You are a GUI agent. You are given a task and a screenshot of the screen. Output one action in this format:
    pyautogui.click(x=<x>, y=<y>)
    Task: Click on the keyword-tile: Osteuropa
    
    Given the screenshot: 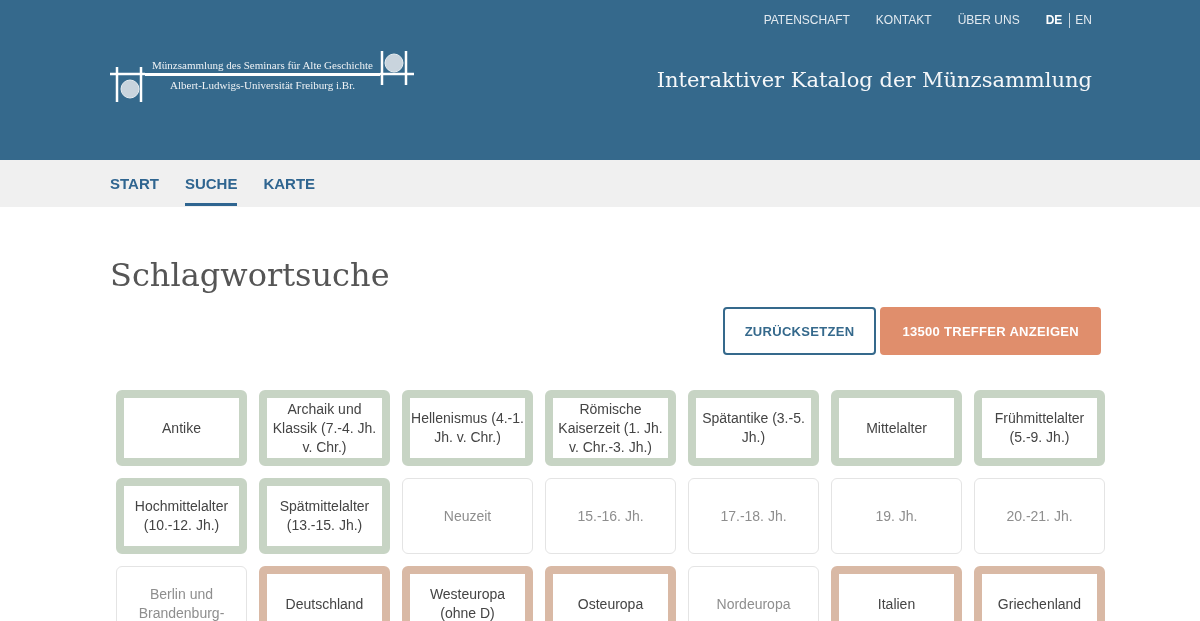 What is the action you would take?
    pyautogui.click(x=610, y=593)
    